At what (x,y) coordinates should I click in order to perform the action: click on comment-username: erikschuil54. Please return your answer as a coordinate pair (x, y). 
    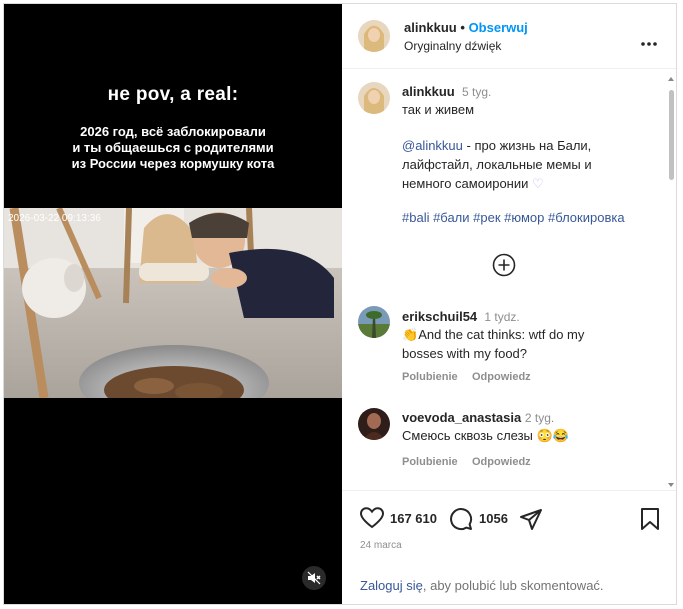
    Looking at the image, I should click on (439, 316).